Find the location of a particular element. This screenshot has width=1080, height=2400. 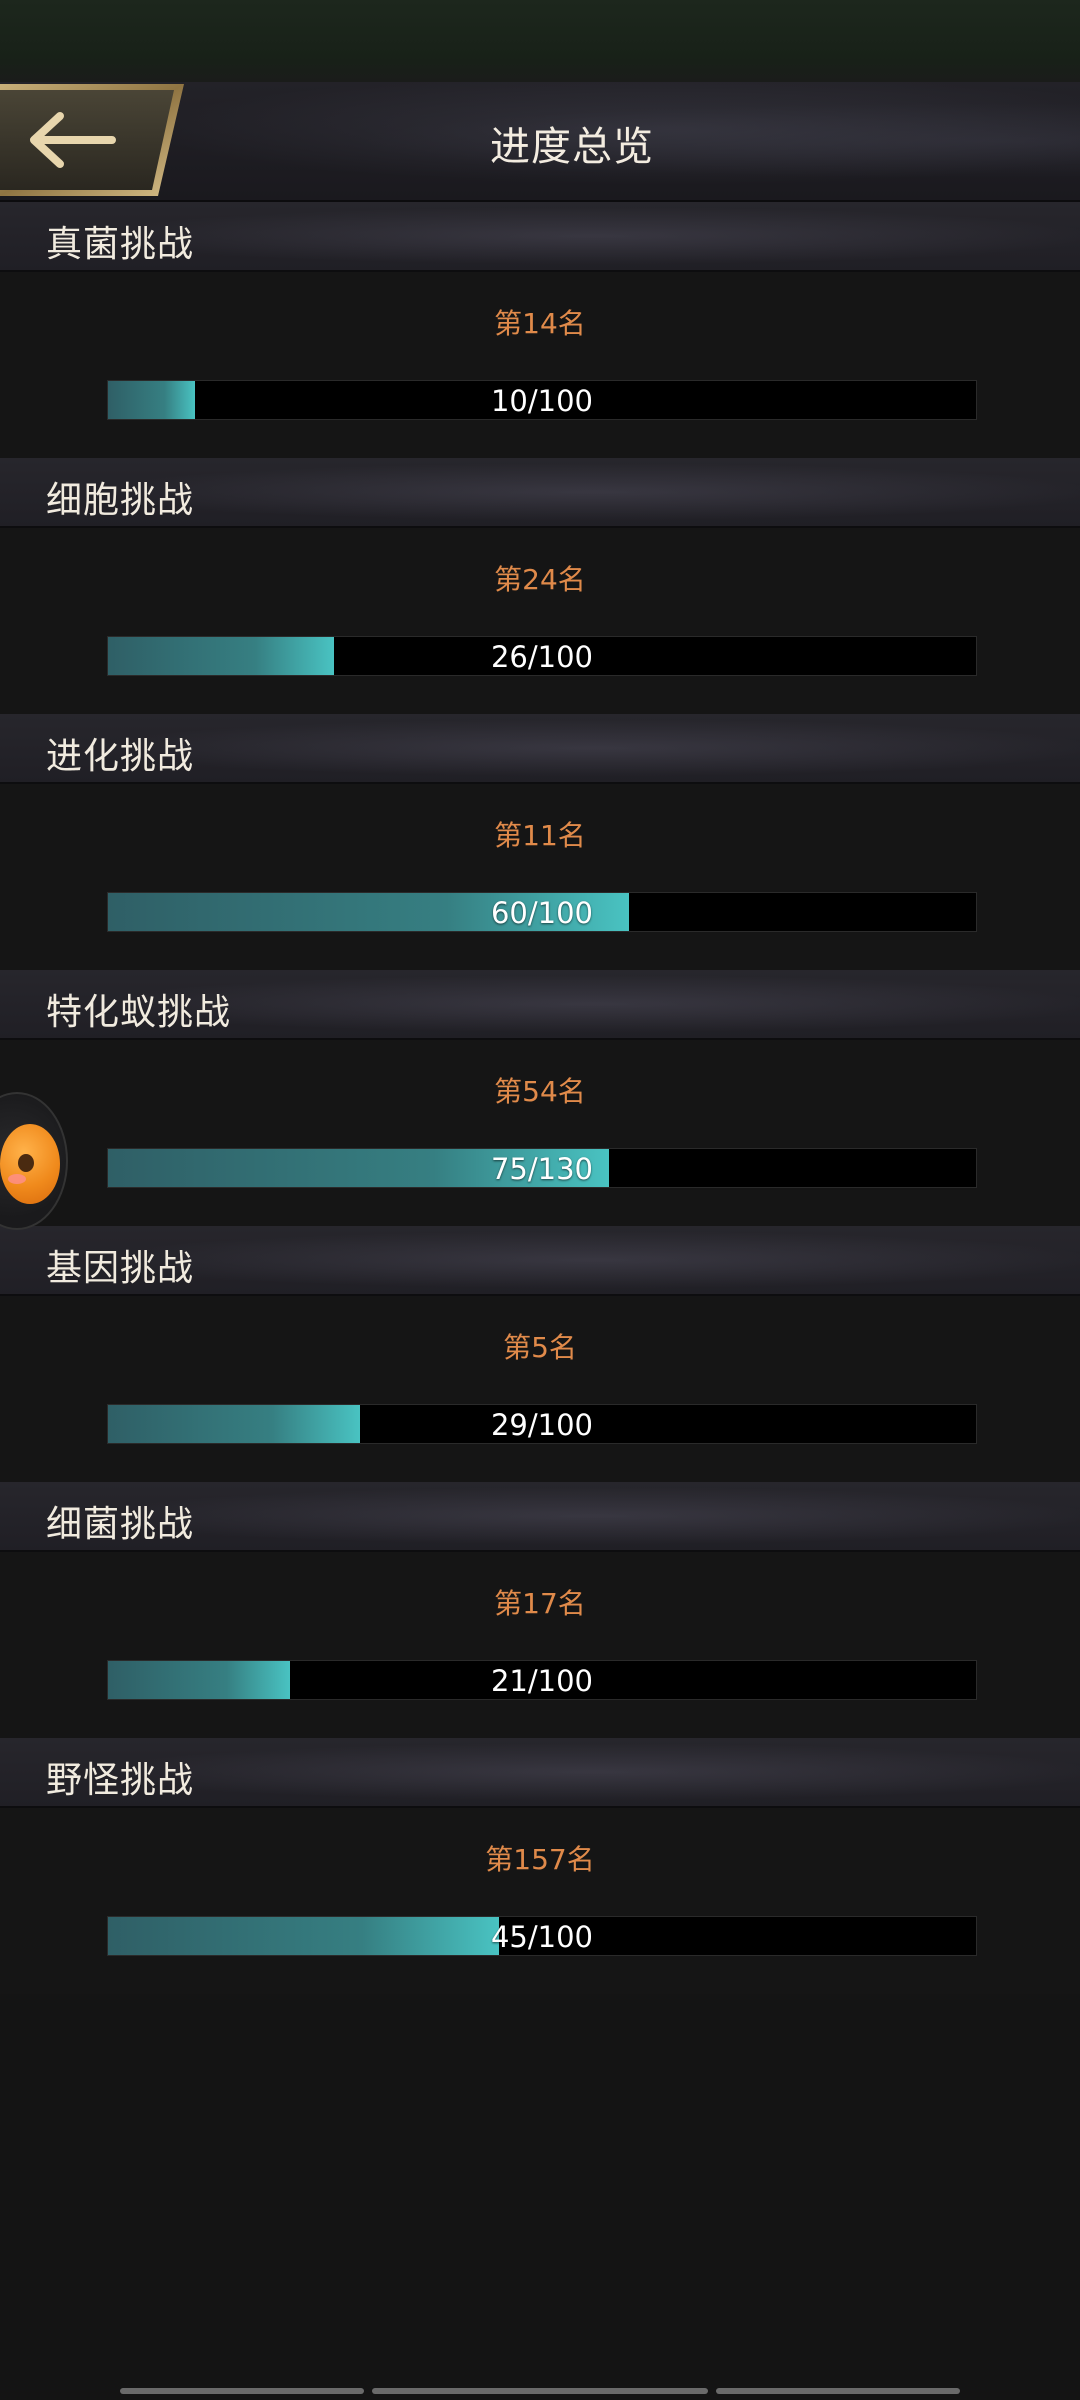

challenge-body: 第157名 45/100 is located at coordinates (540, 1901).